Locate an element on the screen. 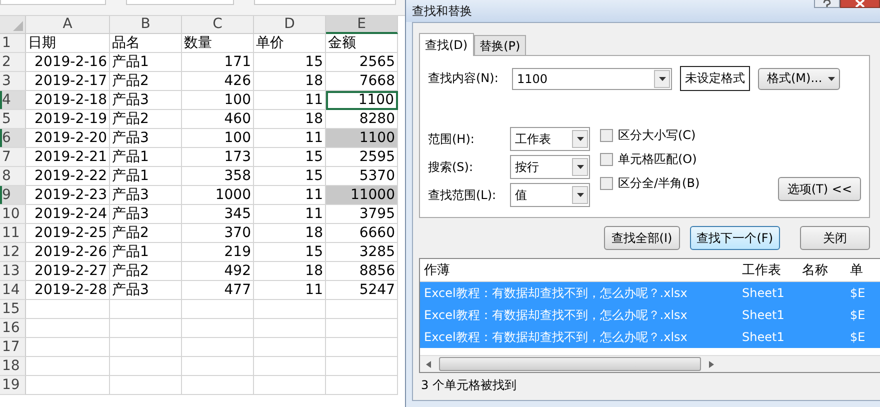 The height and width of the screenshot is (407, 880). row-header: 15 is located at coordinates (13, 309).